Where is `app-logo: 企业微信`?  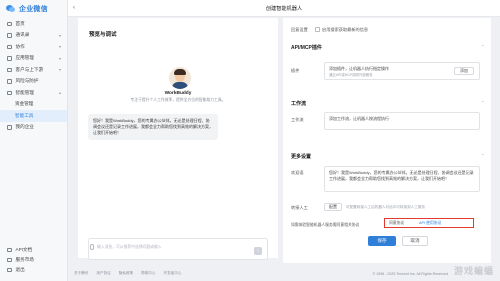 app-logo: 企业微信 is located at coordinates (33, 9).